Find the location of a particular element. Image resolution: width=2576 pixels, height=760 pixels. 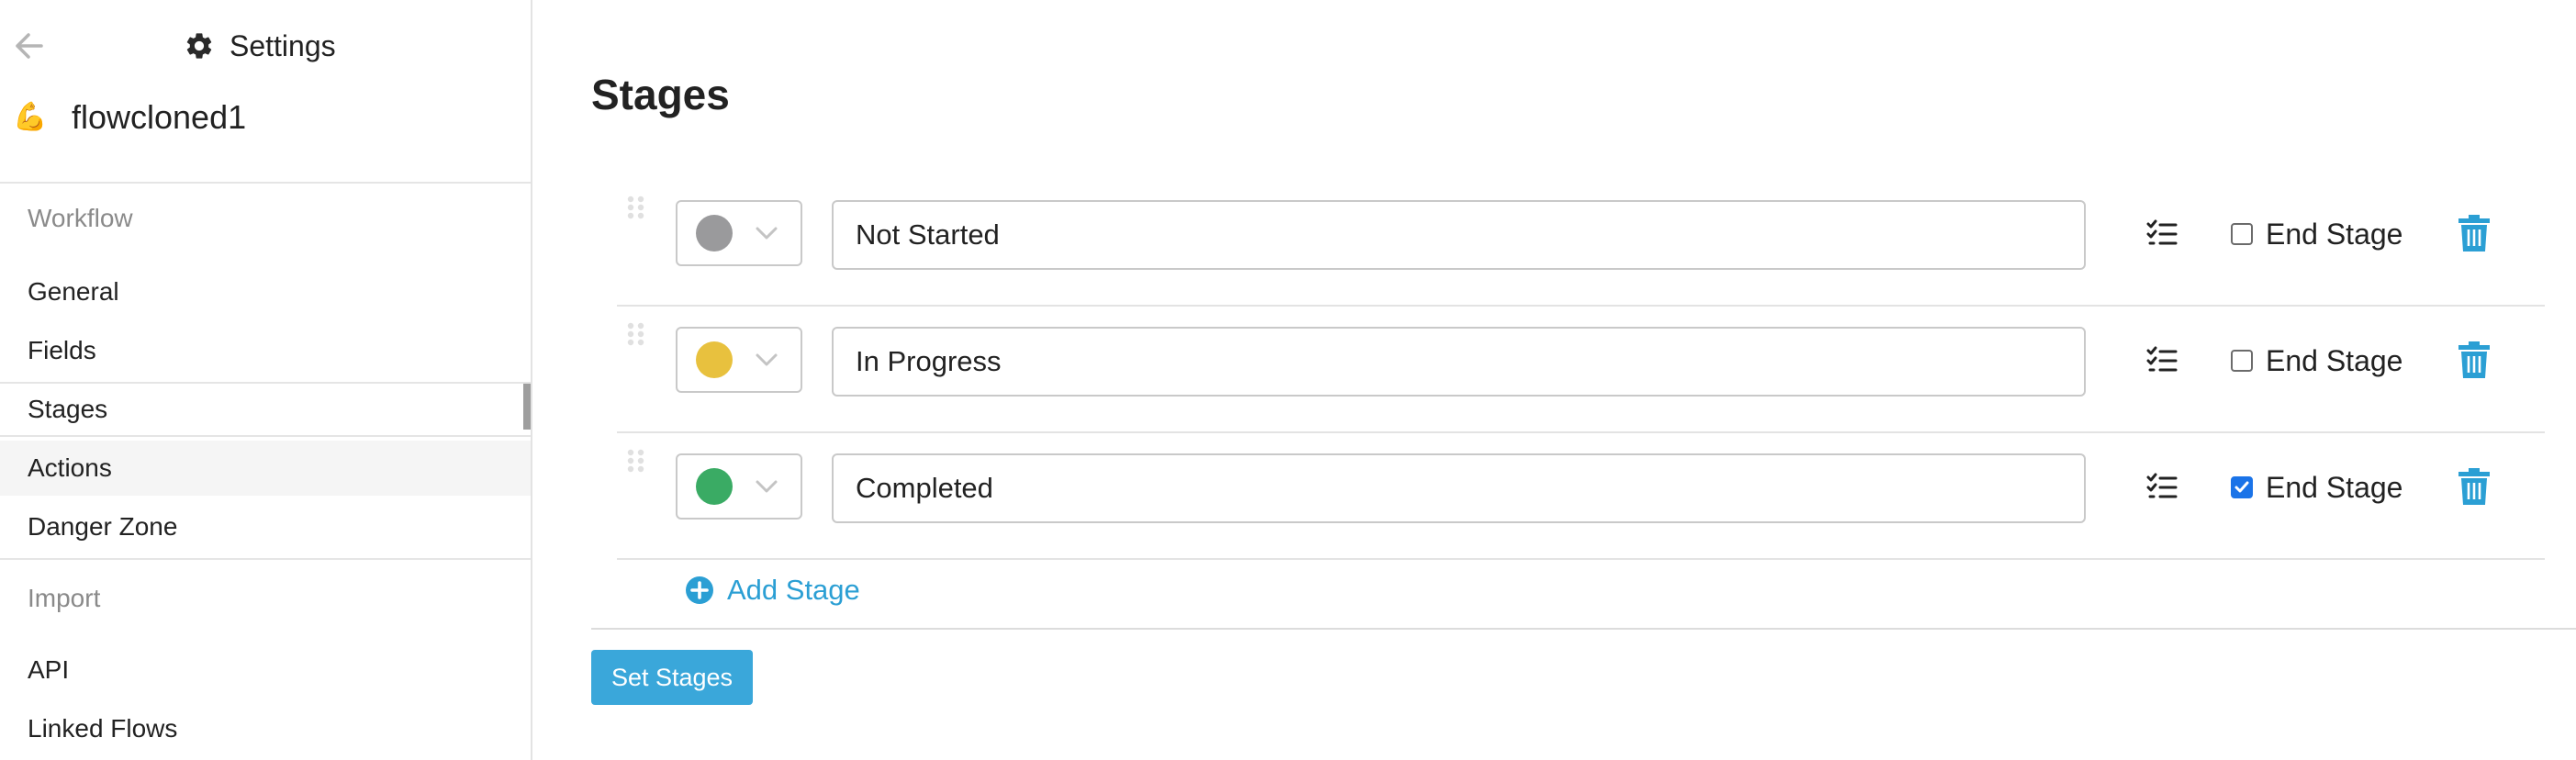

sidebar-item-general: General is located at coordinates (265, 291).